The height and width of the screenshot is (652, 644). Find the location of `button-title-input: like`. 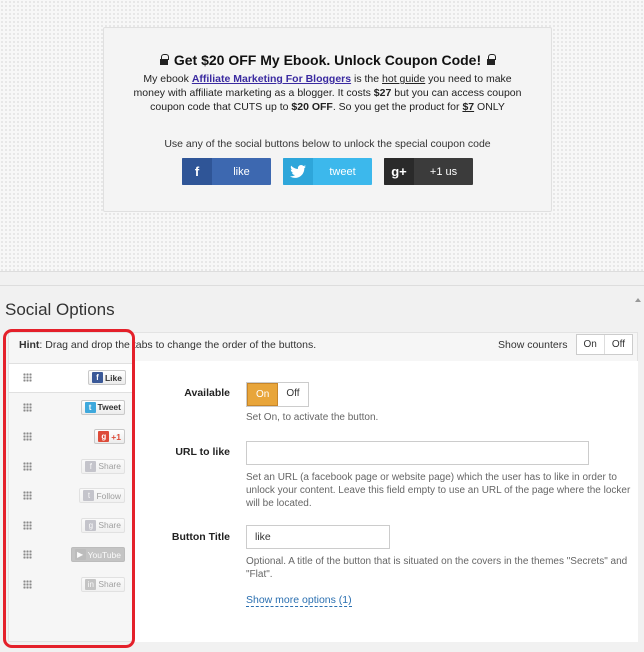

button-title-input: like is located at coordinates (318, 537).